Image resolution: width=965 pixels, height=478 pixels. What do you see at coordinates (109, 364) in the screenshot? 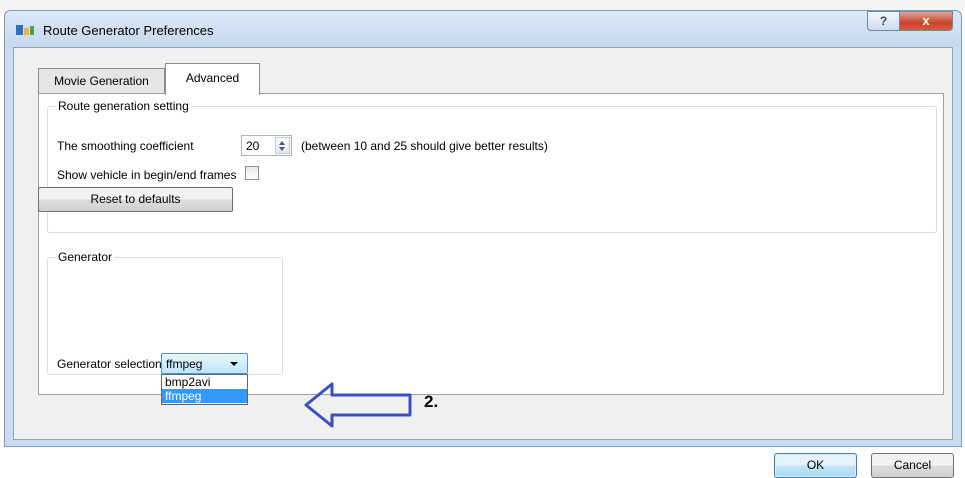
I see `generator-selection-label: Generator selection` at bounding box center [109, 364].